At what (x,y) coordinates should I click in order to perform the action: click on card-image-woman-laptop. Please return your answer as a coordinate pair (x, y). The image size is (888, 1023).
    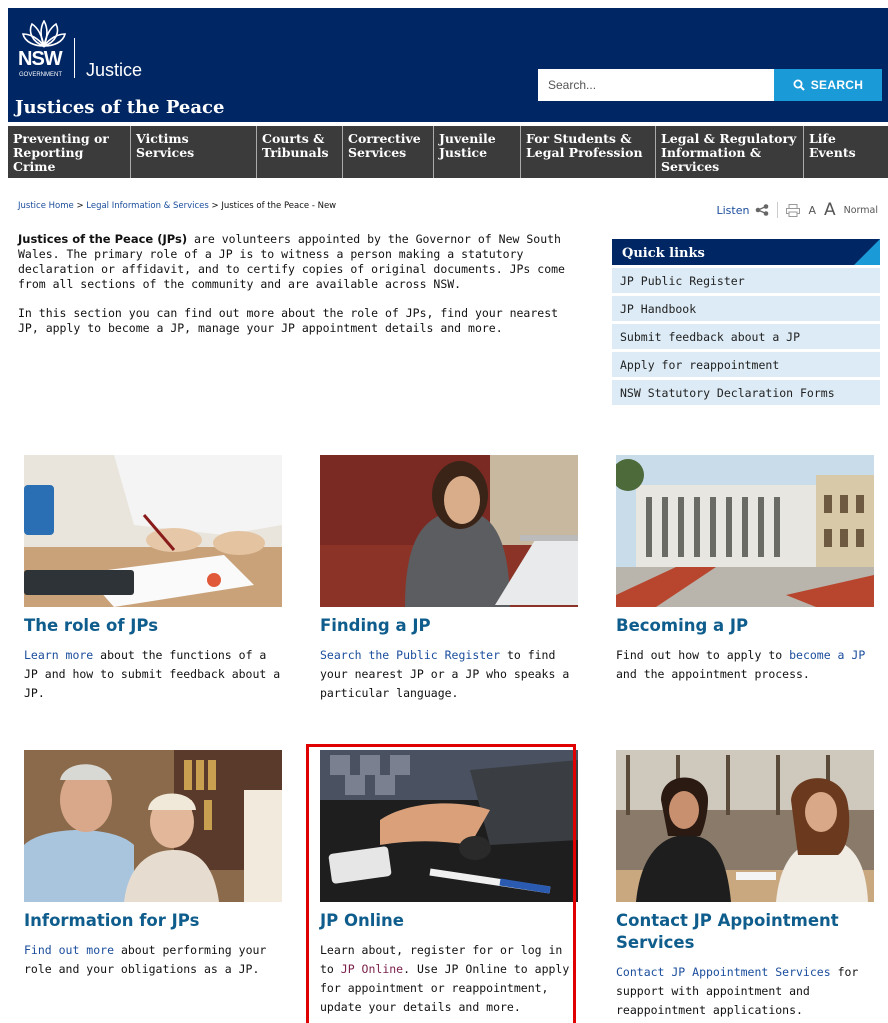
    Looking at the image, I should click on (449, 531).